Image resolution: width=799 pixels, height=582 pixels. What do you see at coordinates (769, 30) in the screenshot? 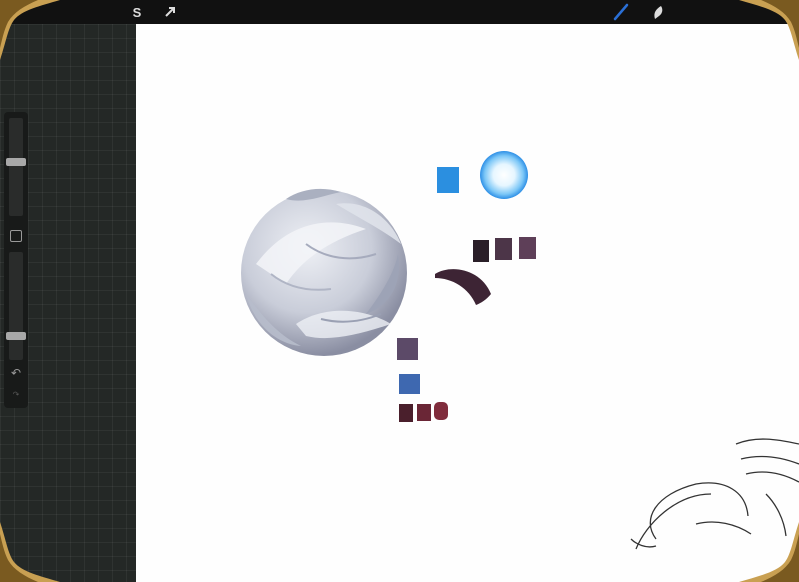
I see `frame-corner-top-right` at bounding box center [769, 30].